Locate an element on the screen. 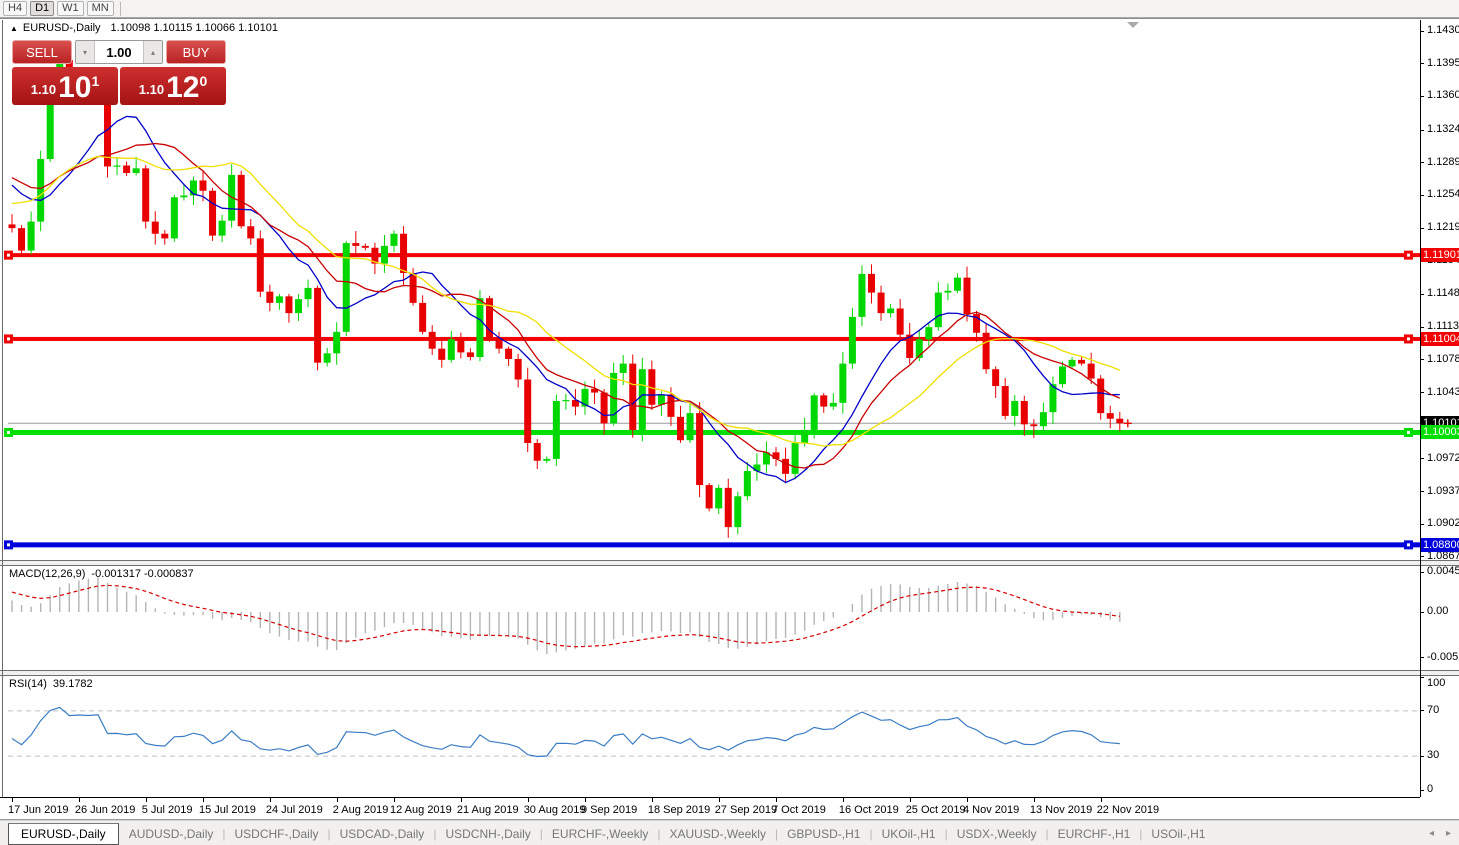 The width and height of the screenshot is (1459, 845). chart-tab-eurusd-daily: EURUSD-,Daily is located at coordinates (63, 833).